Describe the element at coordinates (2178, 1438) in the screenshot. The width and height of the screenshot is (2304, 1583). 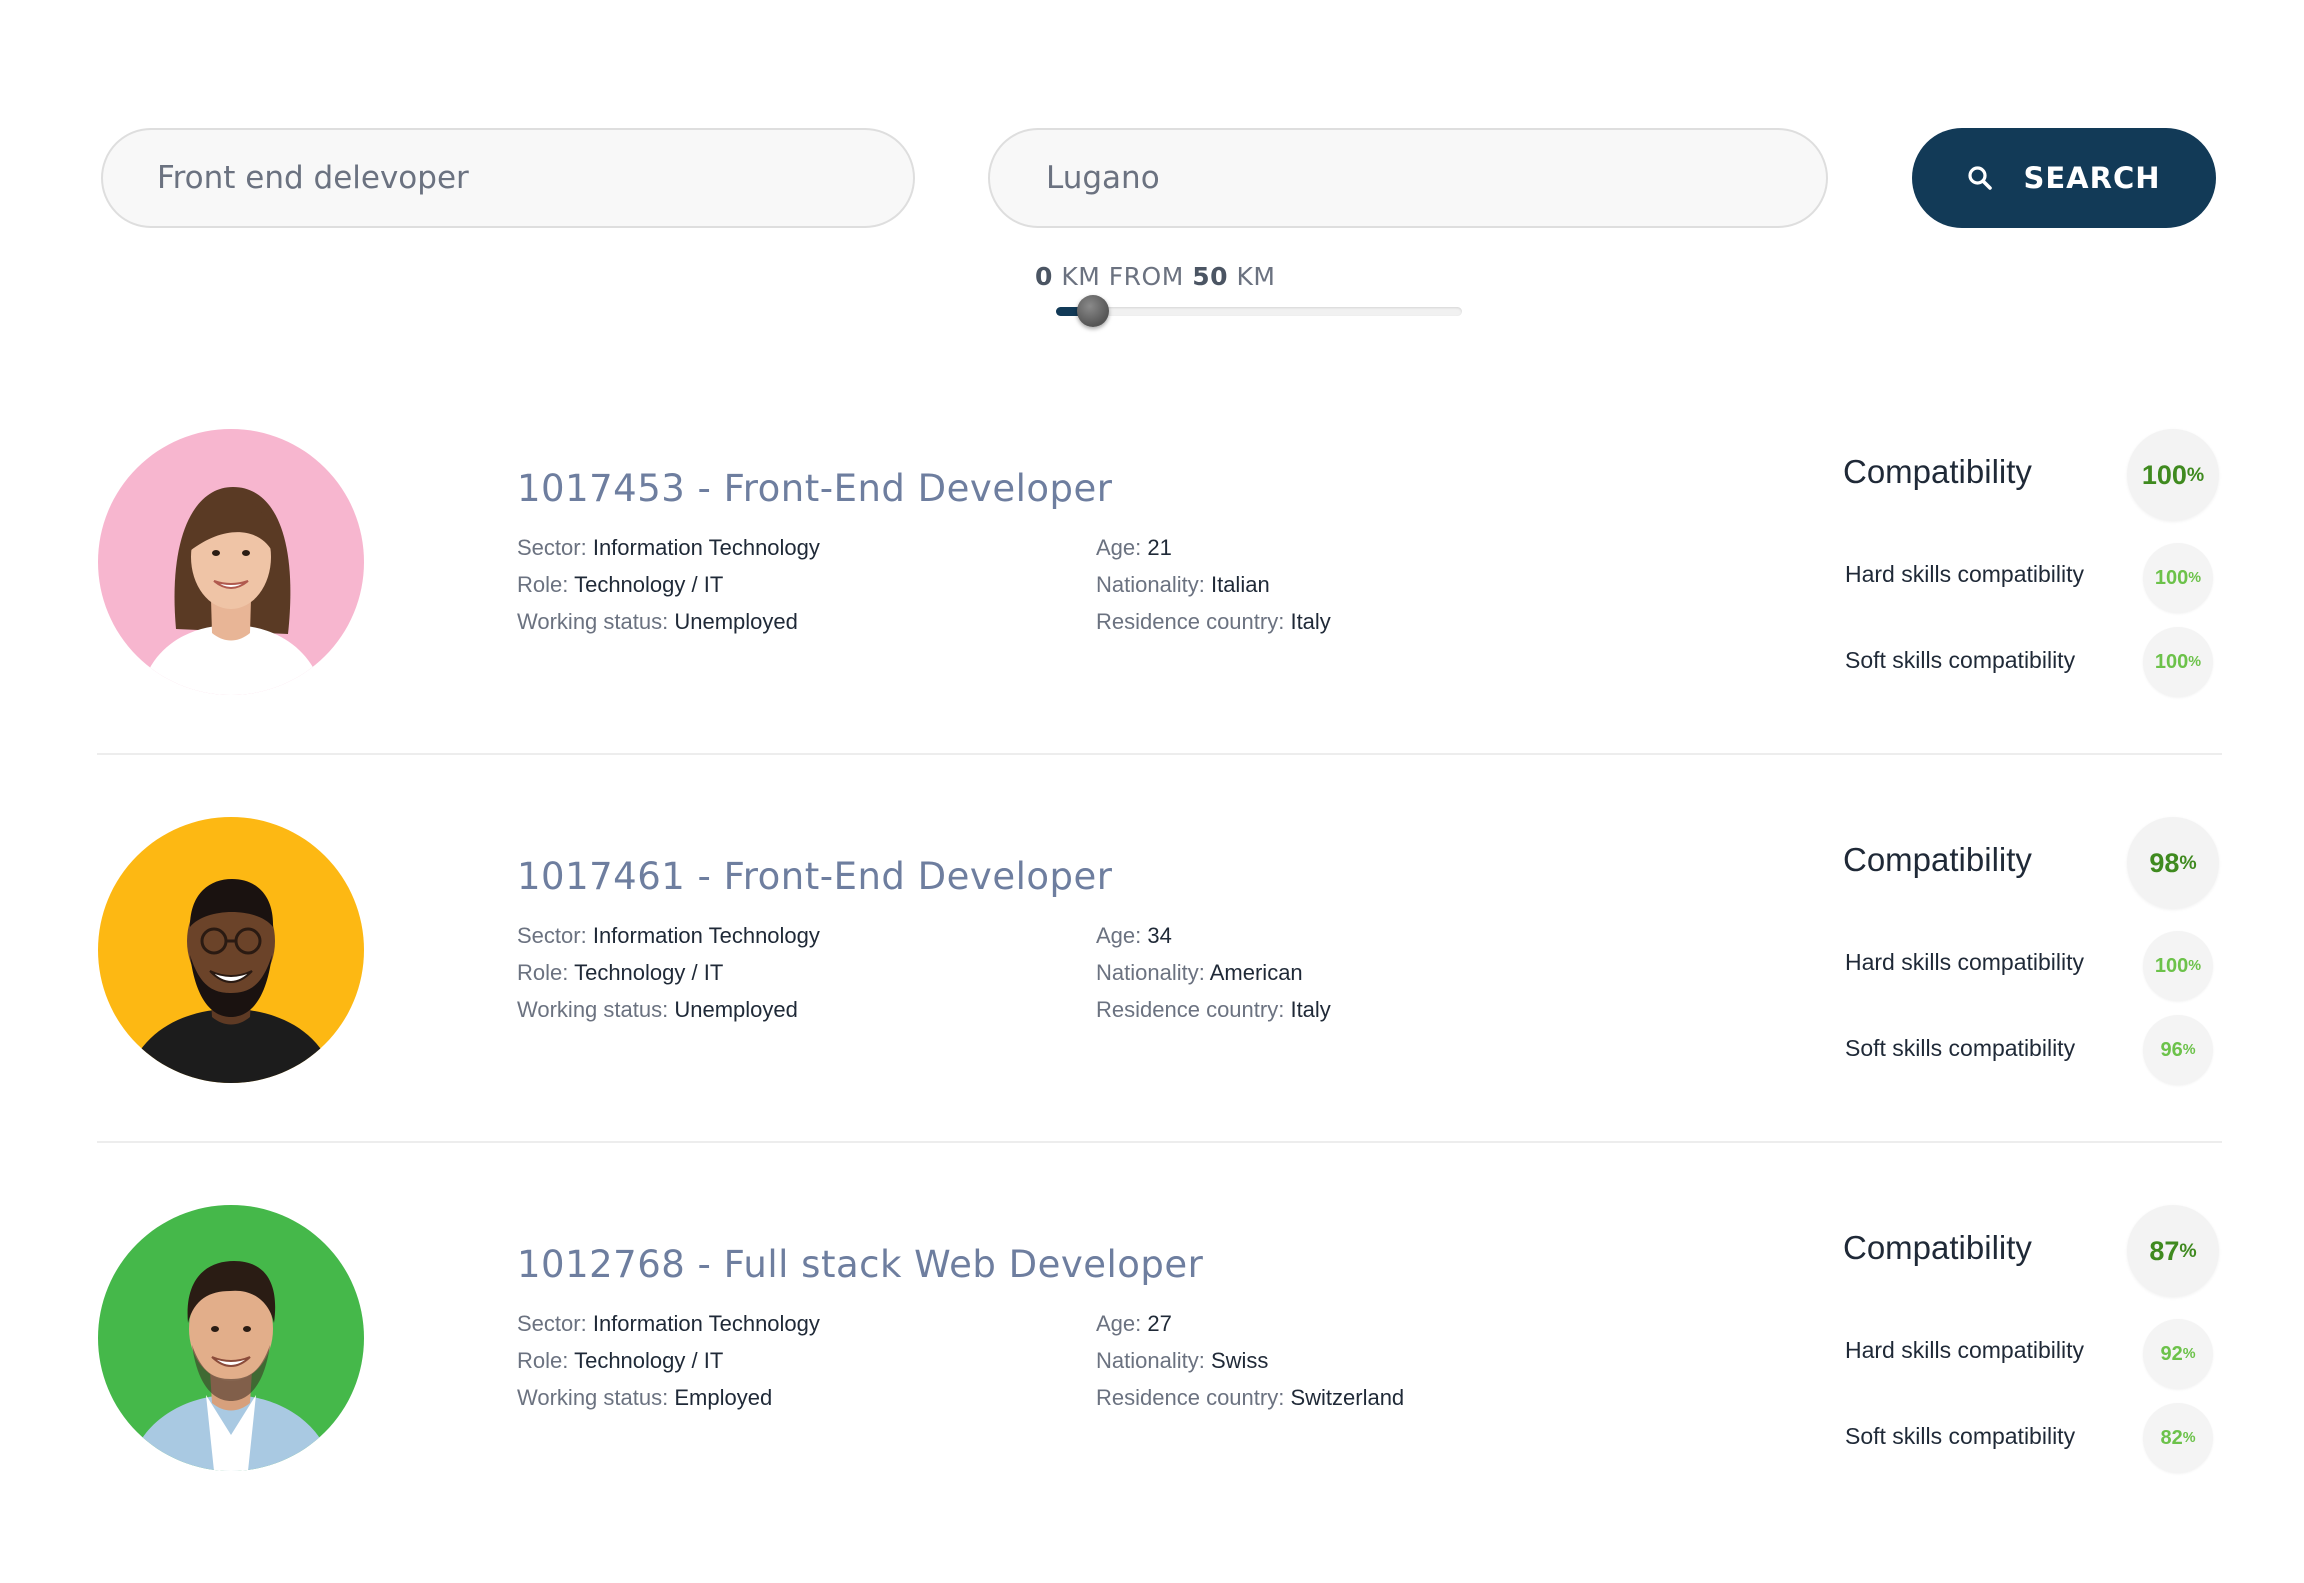
I see `soft-skills-score-badge: 82%` at that location.